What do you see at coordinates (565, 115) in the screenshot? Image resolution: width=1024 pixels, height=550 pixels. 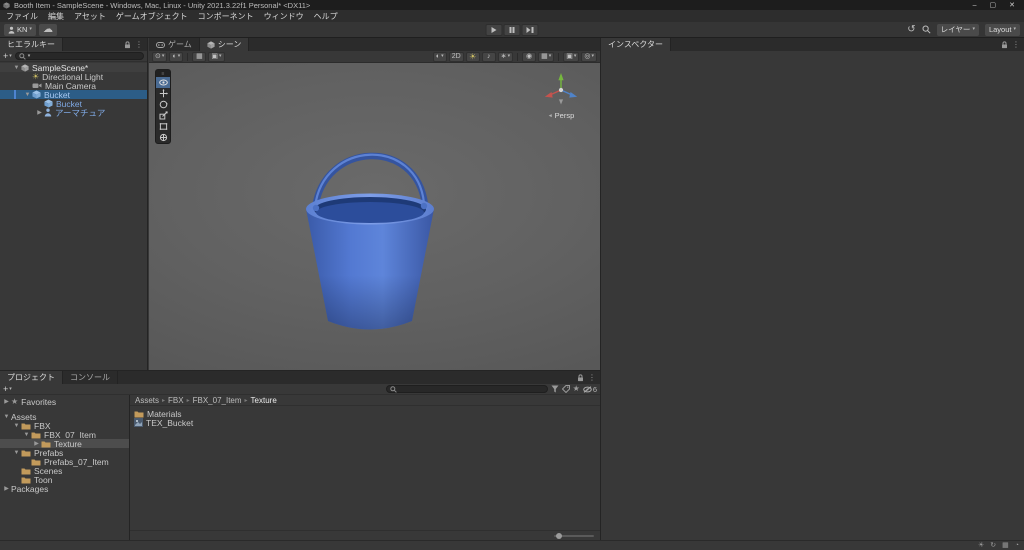 I see `projection-label: Persp` at bounding box center [565, 115].